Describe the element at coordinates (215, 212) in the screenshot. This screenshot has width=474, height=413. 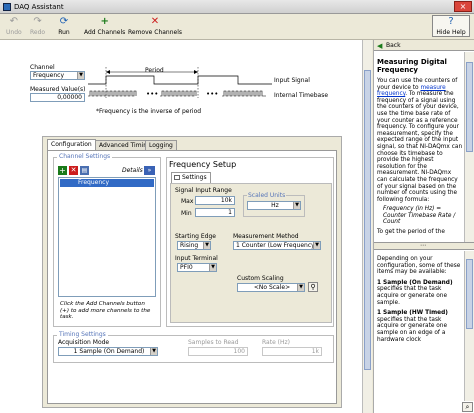
I see `min-input: 1` at that location.